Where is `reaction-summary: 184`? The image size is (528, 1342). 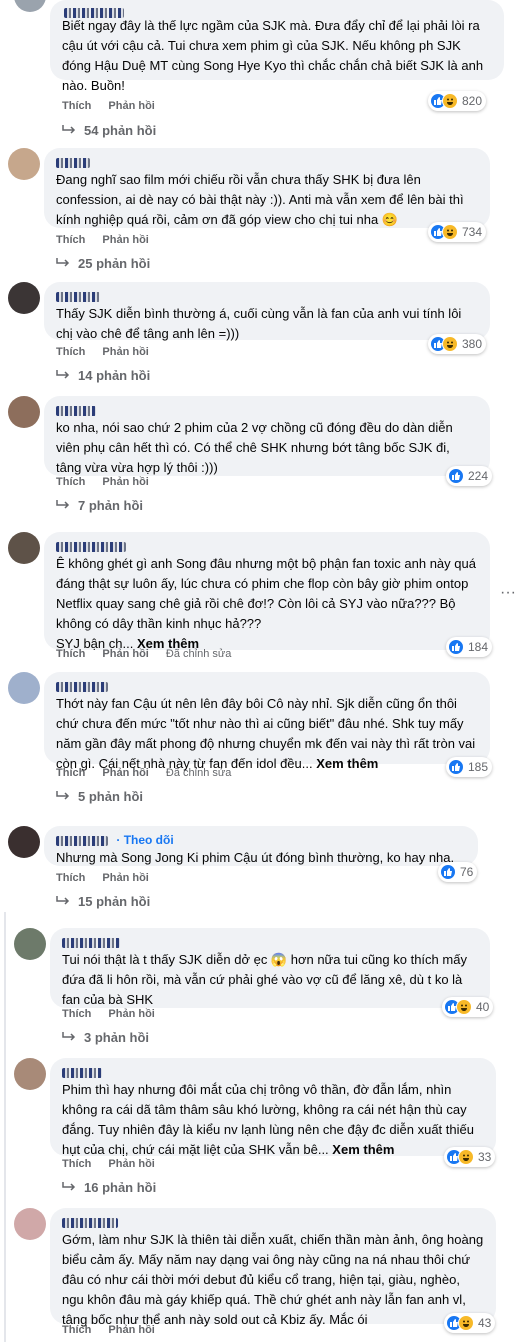
reaction-summary: 184 is located at coordinates (469, 647).